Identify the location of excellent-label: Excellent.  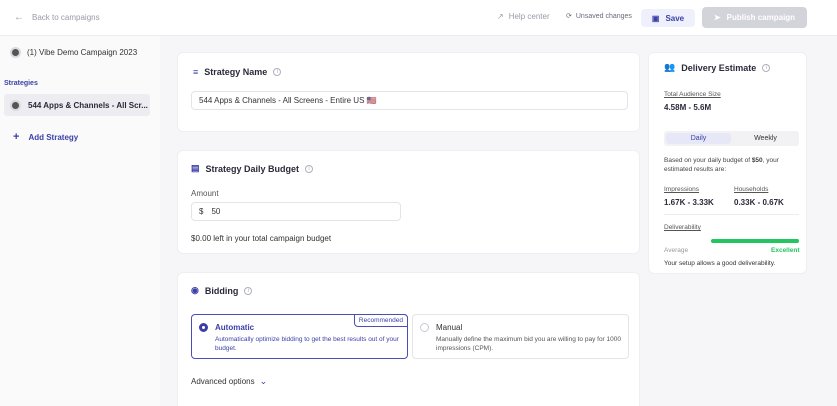
(785, 250).